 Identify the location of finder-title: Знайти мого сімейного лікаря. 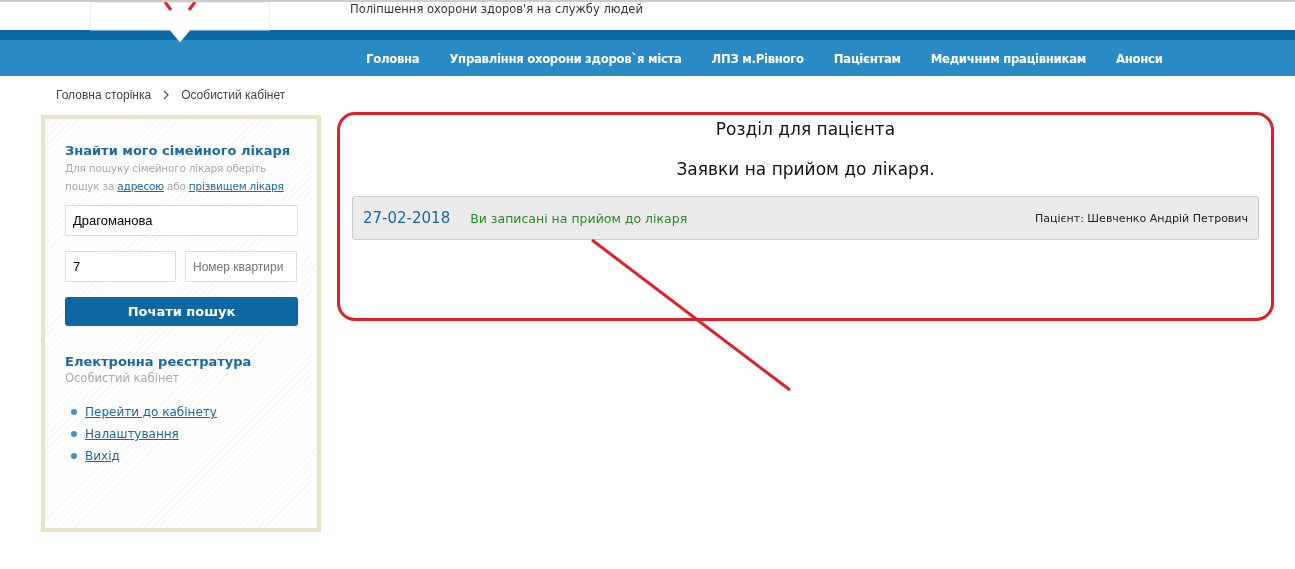
(178, 150).